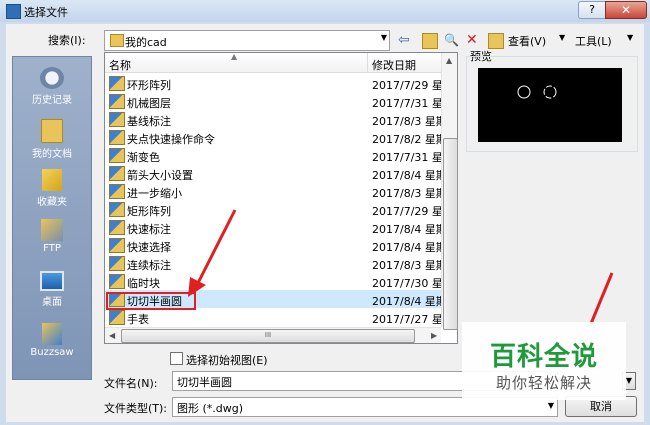 The image size is (650, 425). Describe the element at coordinates (394, 65) in the screenshot. I see `column-header-date-label: 修改日期` at that location.